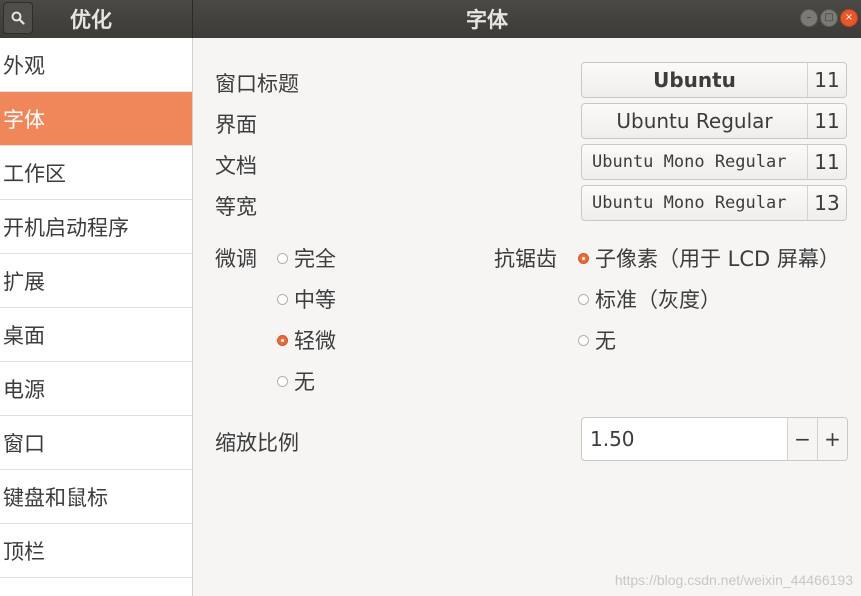 Image resolution: width=861 pixels, height=596 pixels. I want to click on interface-font-button: Ubuntu Regular 11, so click(714, 121).